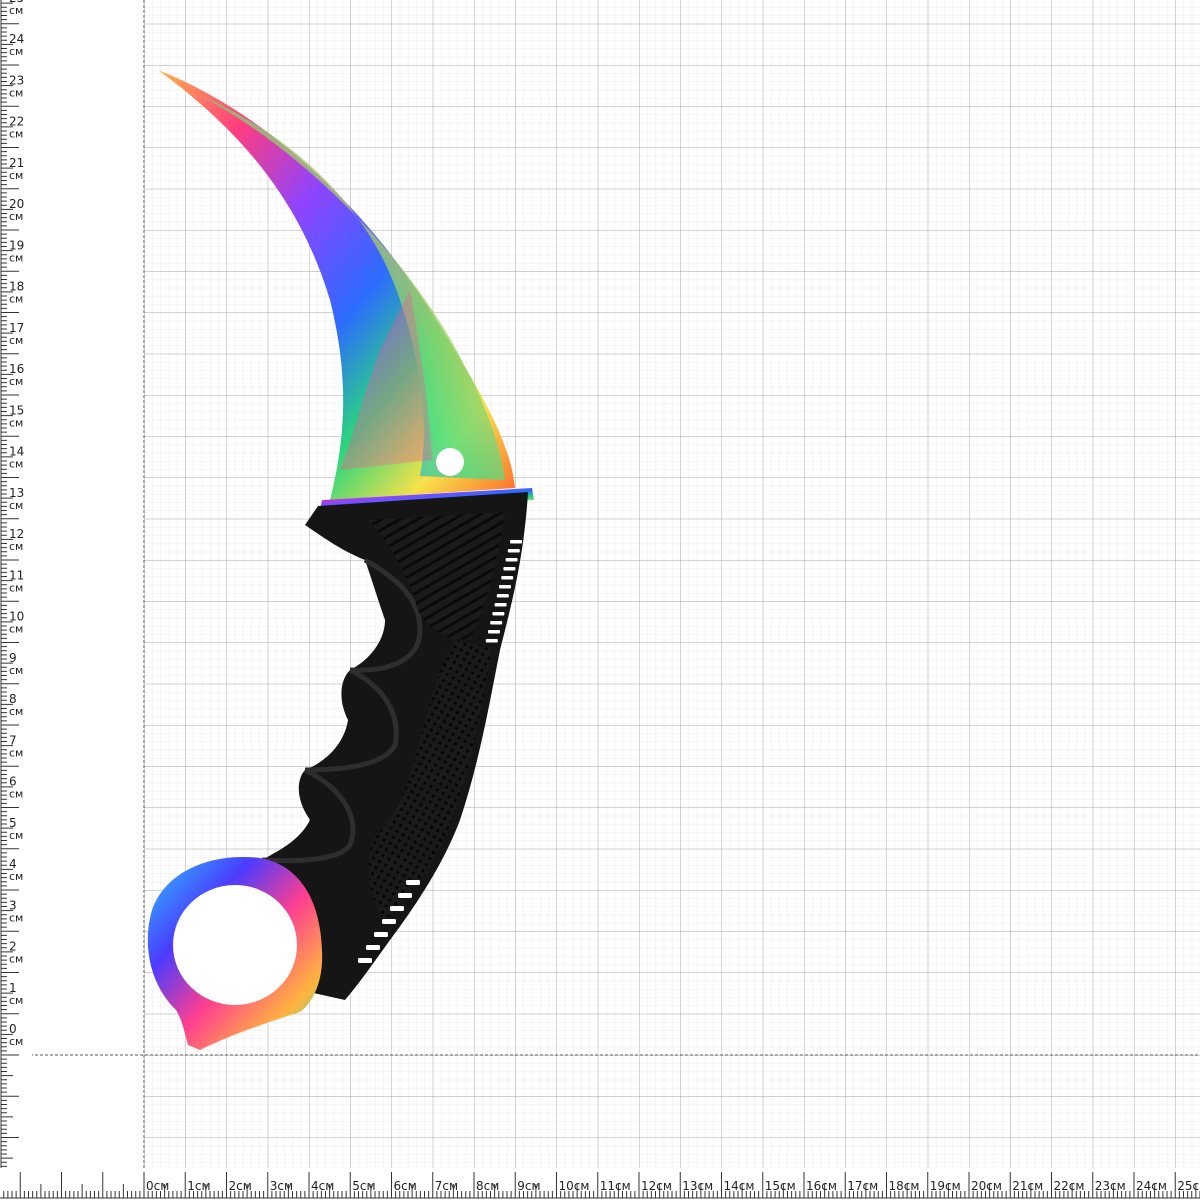 This screenshot has width=1200, height=1200. Describe the element at coordinates (1027, 1186) in the screenshot. I see `horizontal-ruler-label: 21см` at that location.